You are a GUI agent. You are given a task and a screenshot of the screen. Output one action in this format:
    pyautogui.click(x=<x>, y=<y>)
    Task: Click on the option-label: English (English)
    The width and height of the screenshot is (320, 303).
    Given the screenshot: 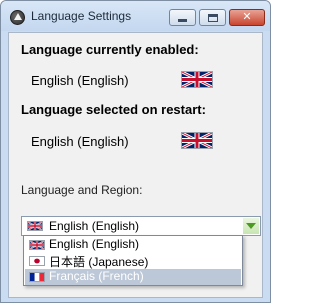 What is the action you would take?
    pyautogui.click(x=94, y=244)
    